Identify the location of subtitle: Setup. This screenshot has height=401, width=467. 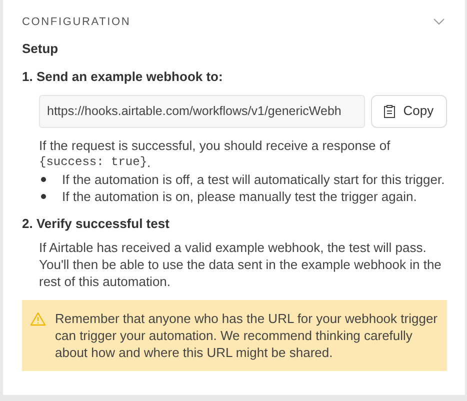
(41, 49).